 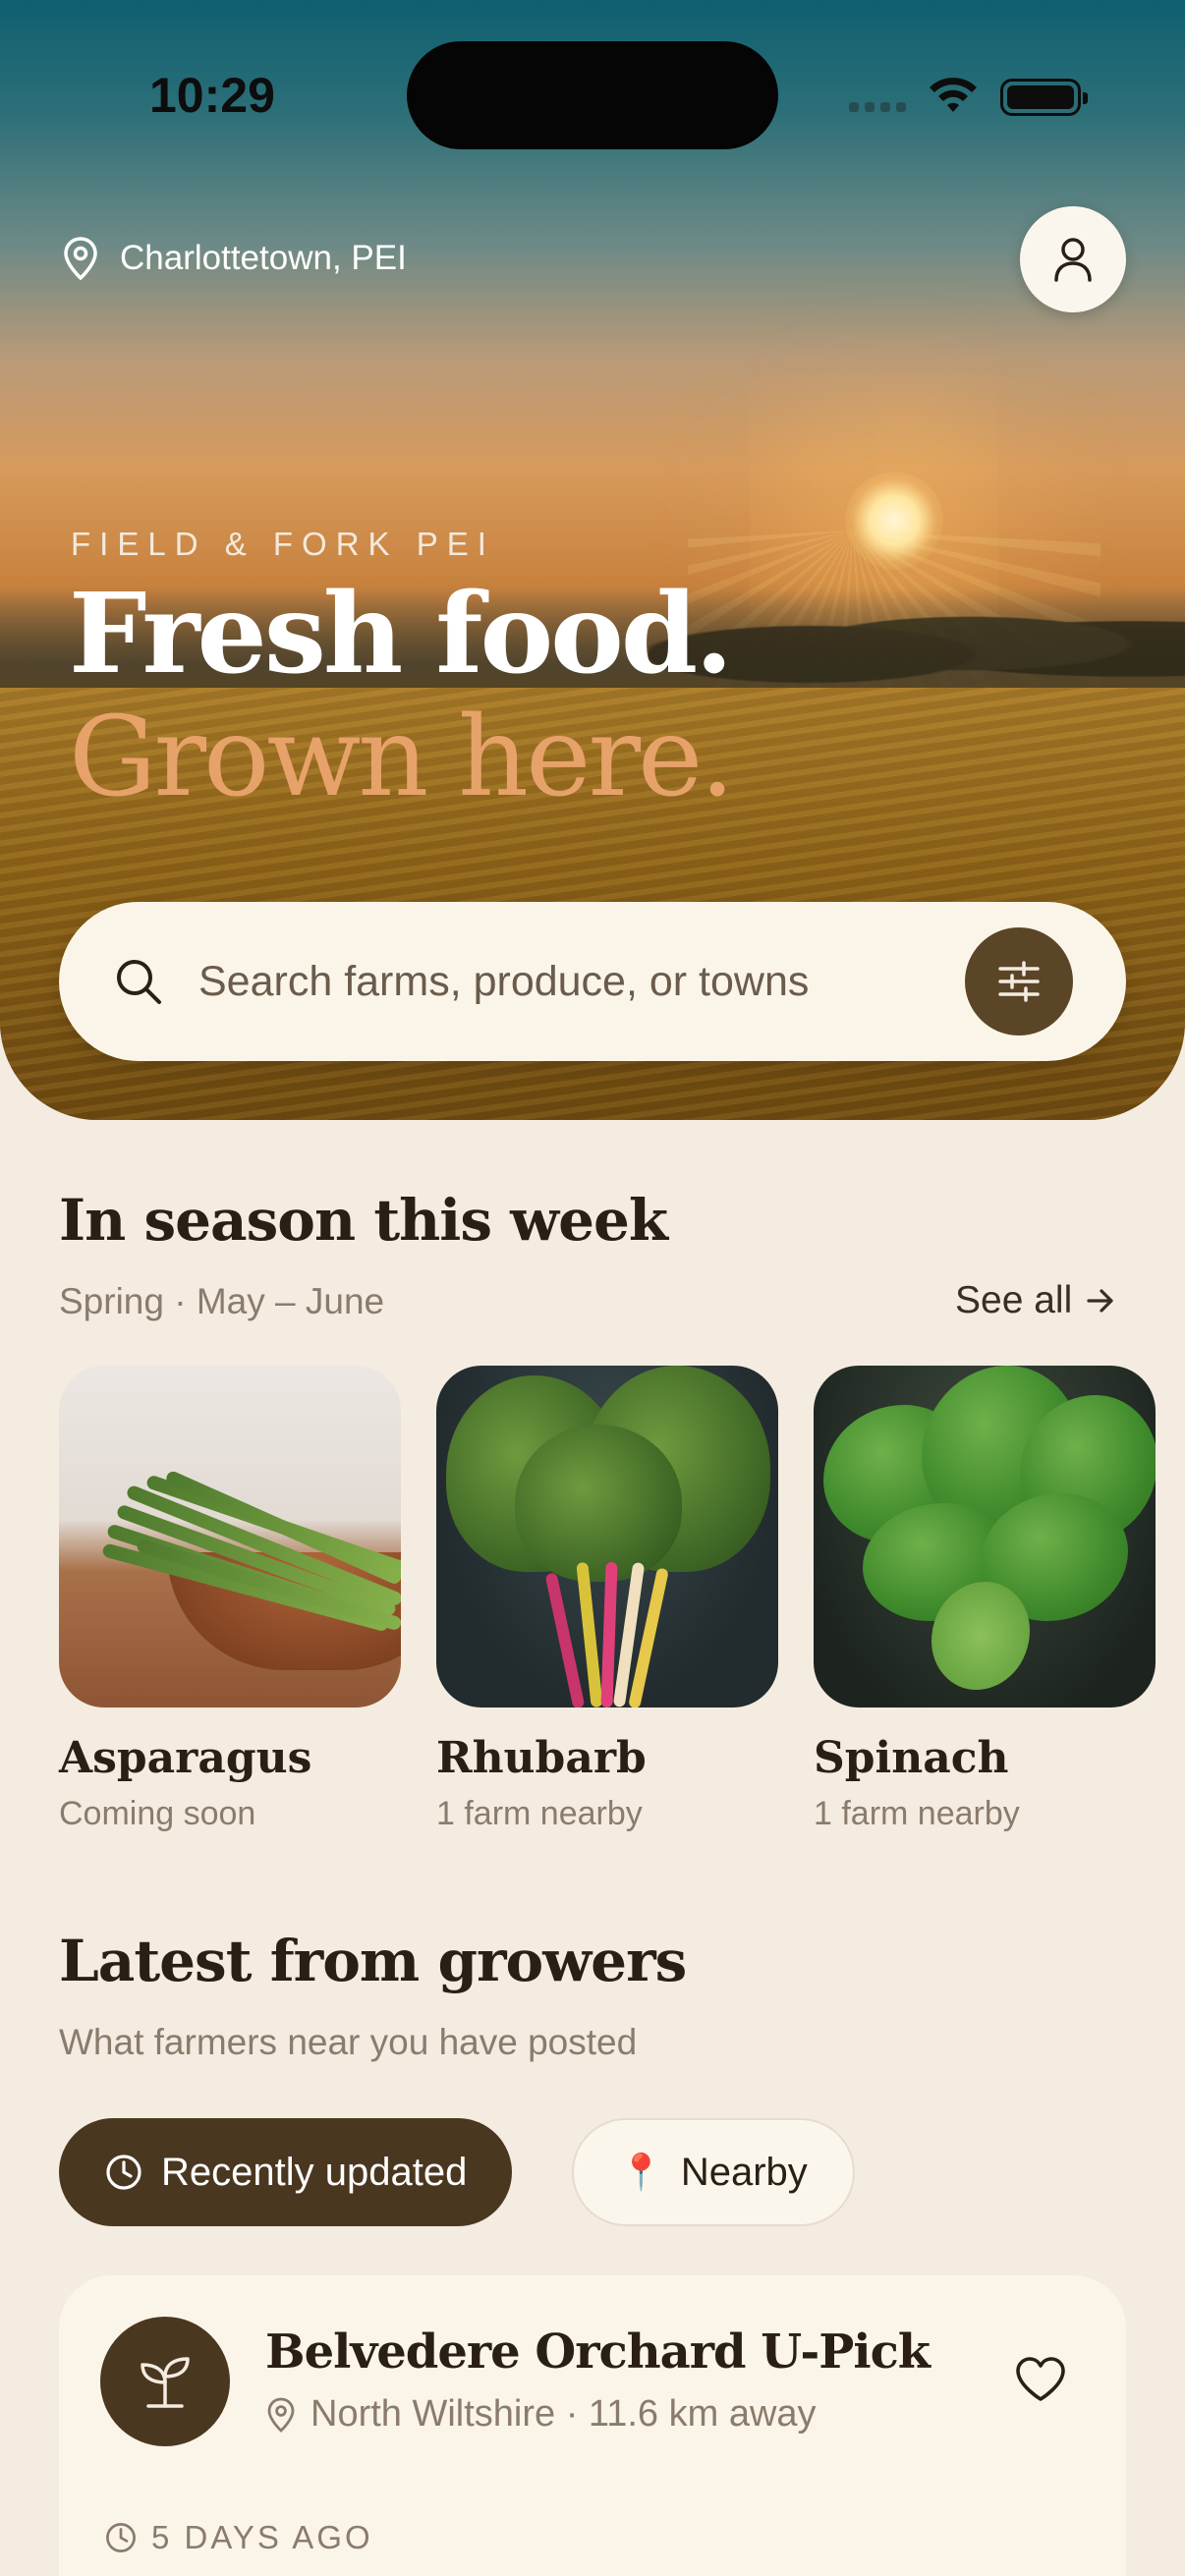 I want to click on produce-availability: Coming soon, so click(x=157, y=1813).